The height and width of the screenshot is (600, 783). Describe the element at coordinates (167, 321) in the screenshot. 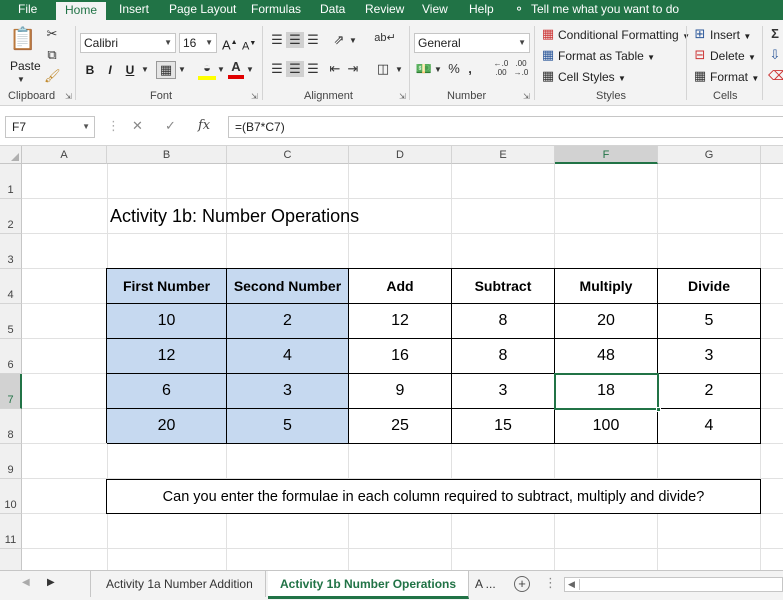

I see `table-cell: 10` at that location.